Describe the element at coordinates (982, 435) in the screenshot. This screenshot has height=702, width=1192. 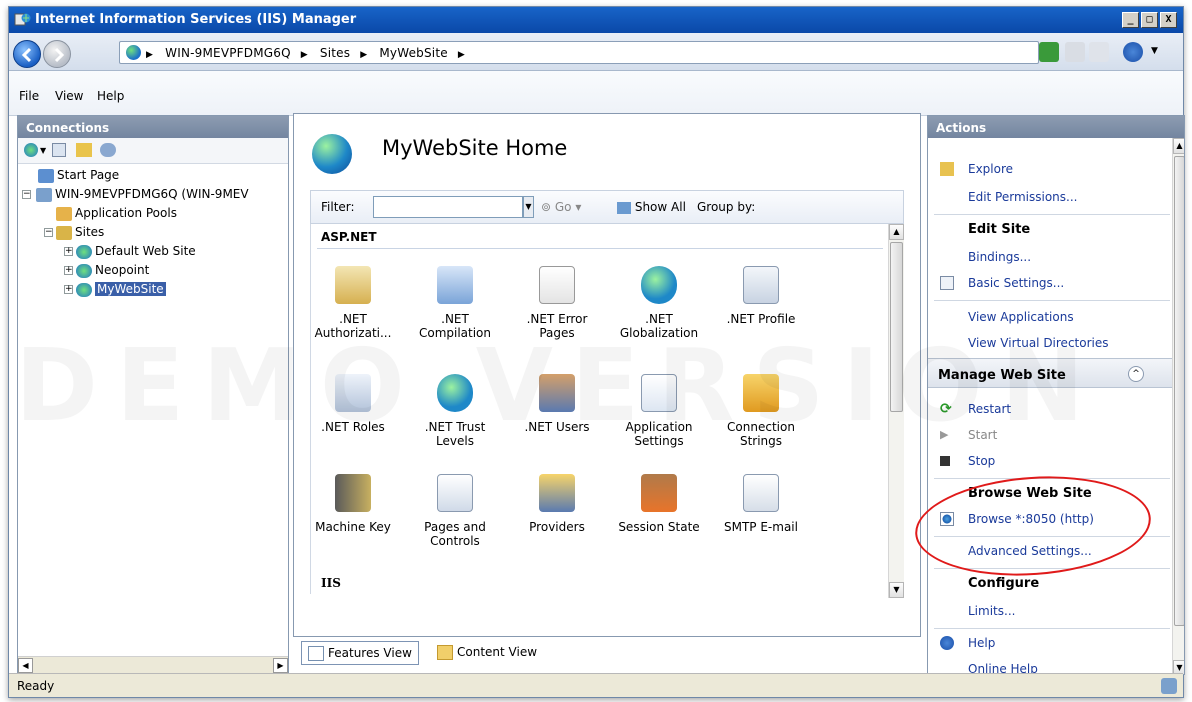
I see `start-link: Start` at that location.